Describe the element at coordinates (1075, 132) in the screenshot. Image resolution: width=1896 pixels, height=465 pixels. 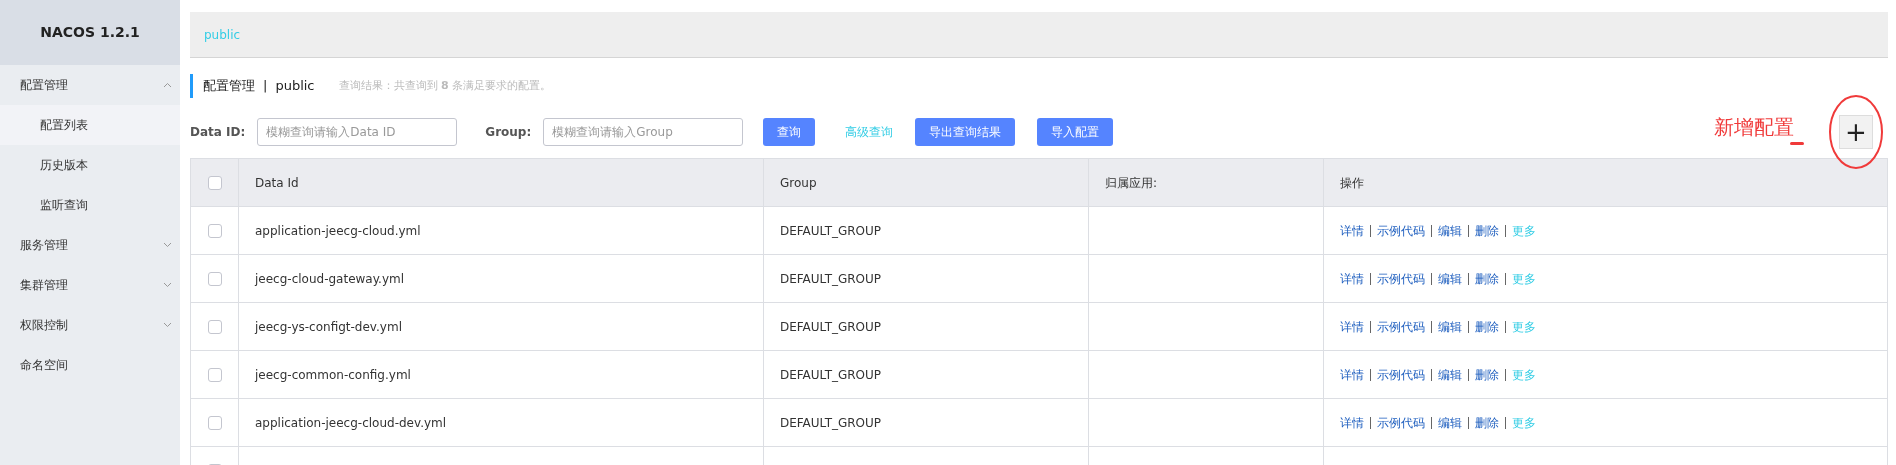
I see `action-button: 导入配置` at that location.